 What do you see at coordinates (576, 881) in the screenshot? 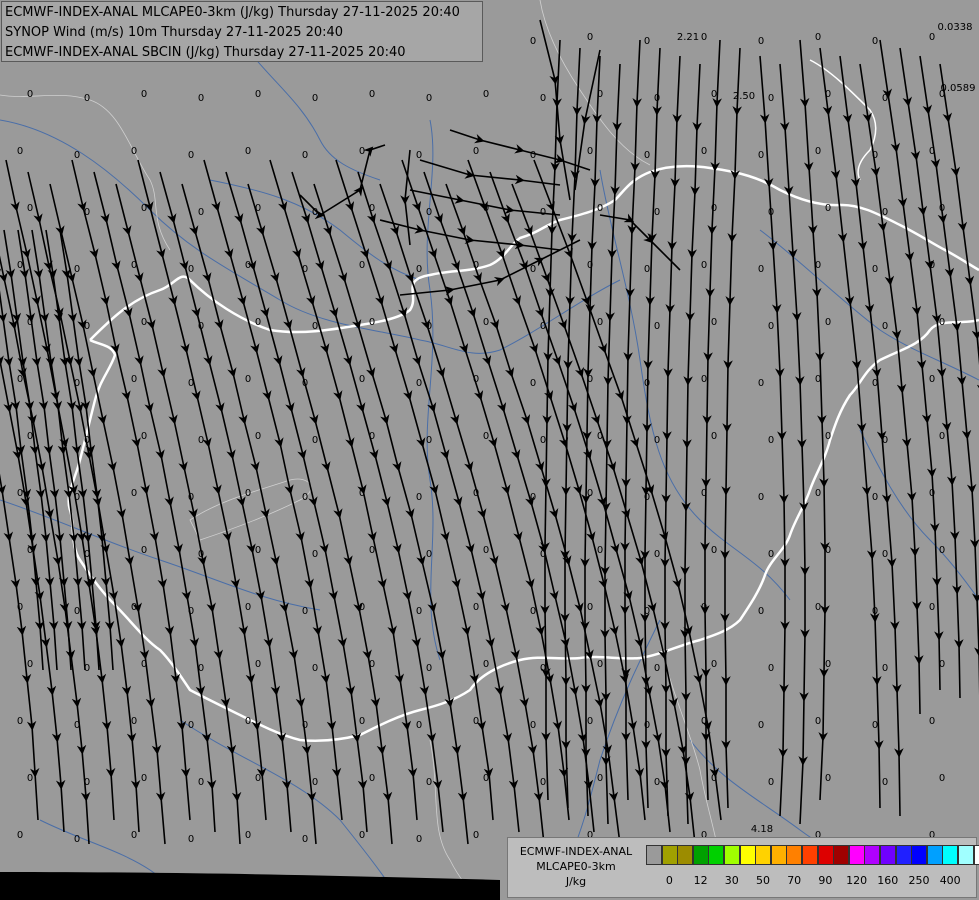
I see `legend-caption-unit: J/kg` at bounding box center [576, 881].